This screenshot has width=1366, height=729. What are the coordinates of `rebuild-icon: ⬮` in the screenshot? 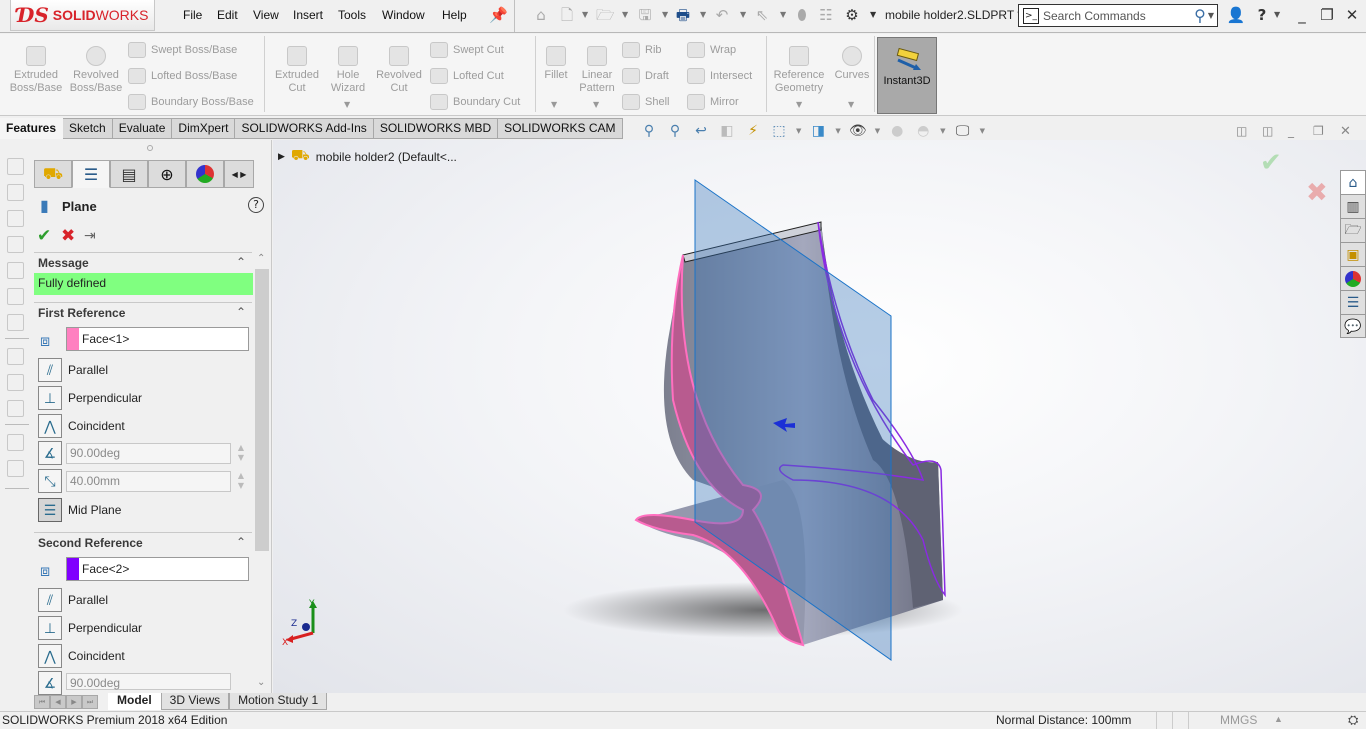 It's located at (802, 15).